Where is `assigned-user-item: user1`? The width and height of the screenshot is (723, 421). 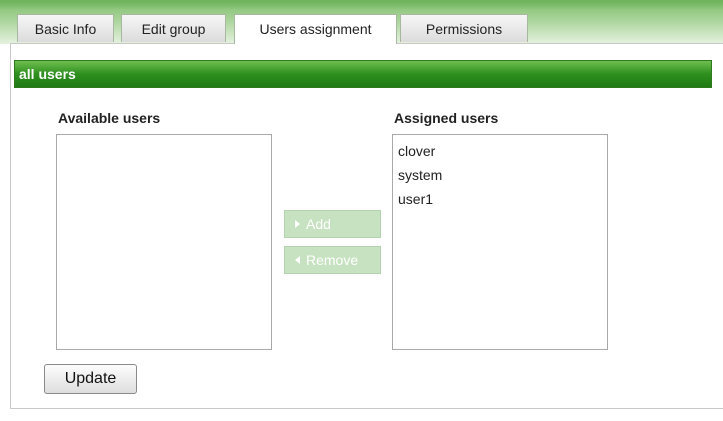 assigned-user-item: user1 is located at coordinates (500, 199).